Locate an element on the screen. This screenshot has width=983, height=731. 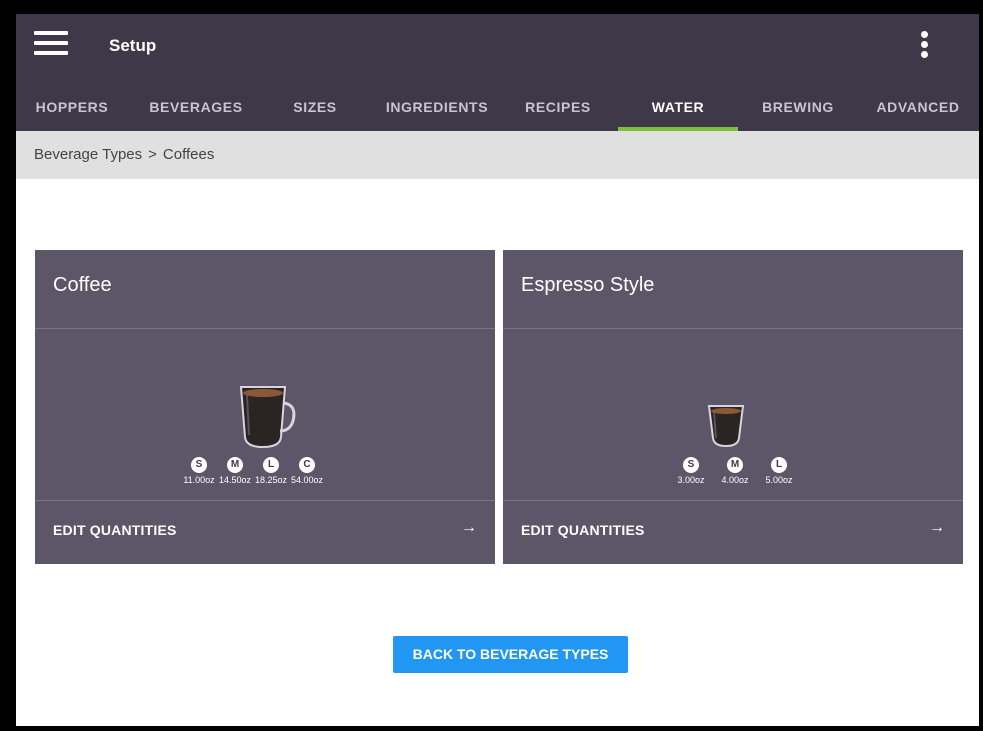
tab-recipes: RECIPES is located at coordinates (558, 109).